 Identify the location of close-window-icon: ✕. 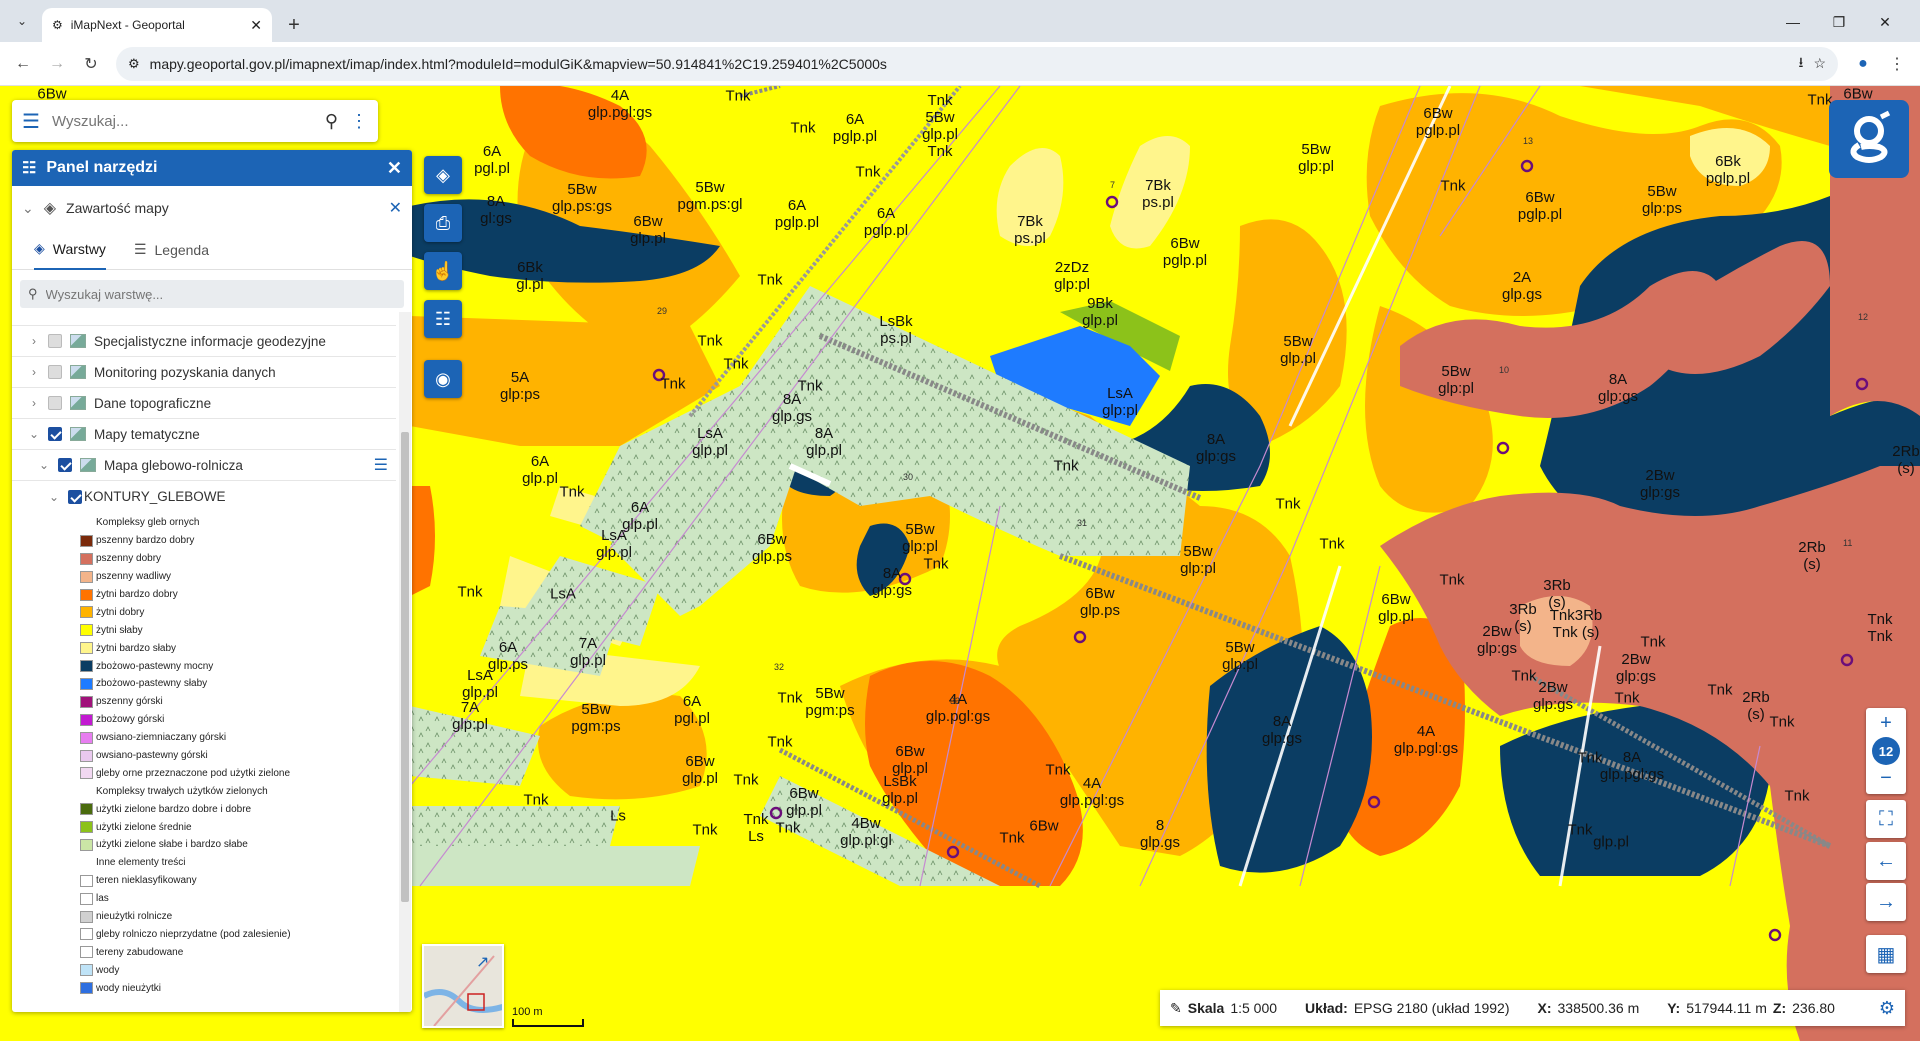
(1885, 22).